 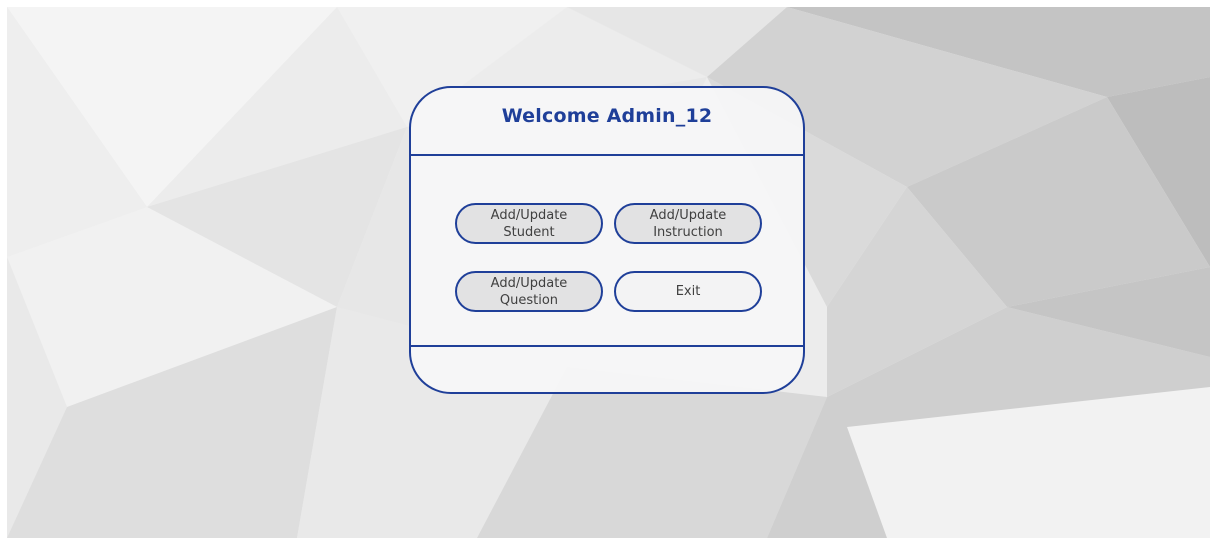 I want to click on header-divider, so click(x=607, y=155).